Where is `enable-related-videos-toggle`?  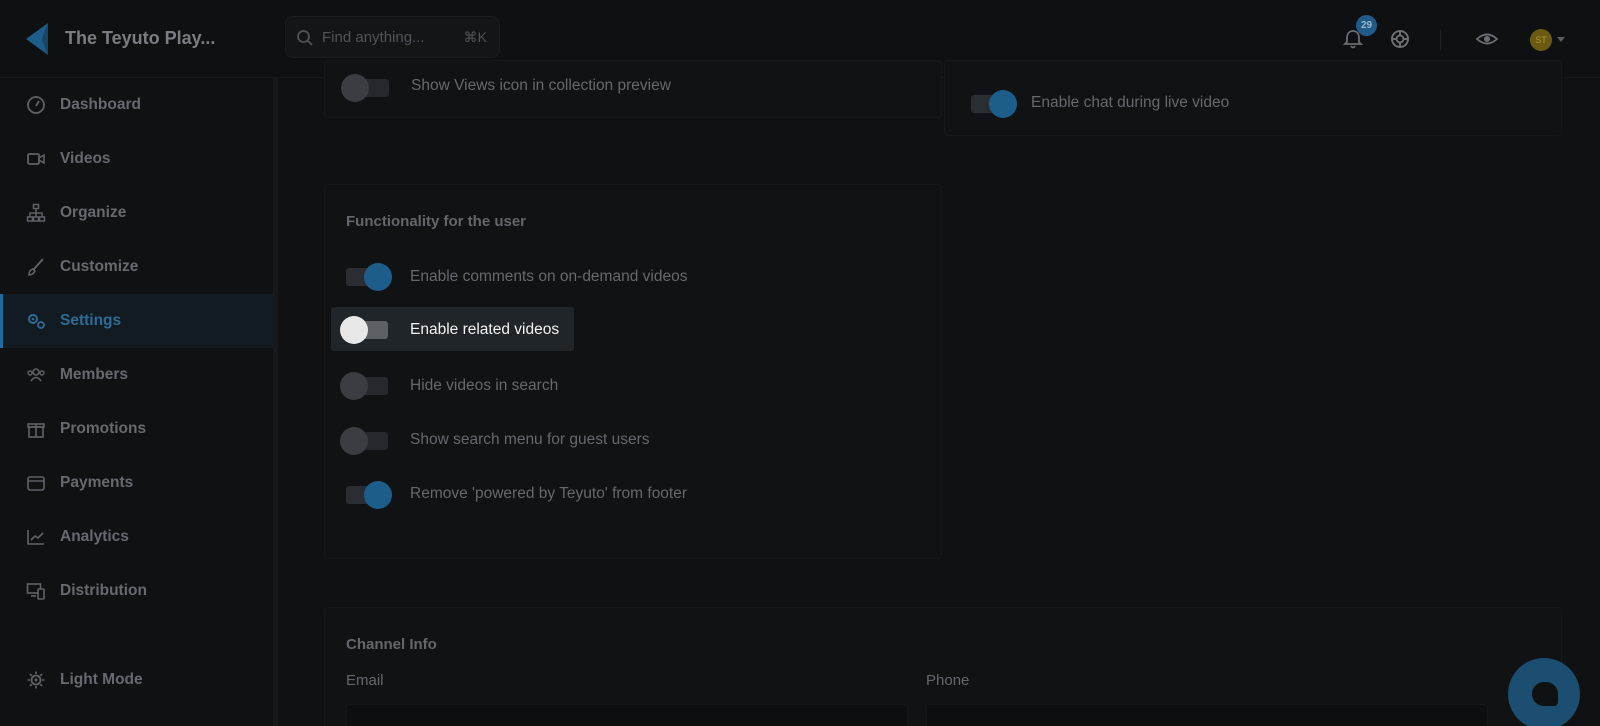
enable-related-videos-toggle is located at coordinates (365, 329).